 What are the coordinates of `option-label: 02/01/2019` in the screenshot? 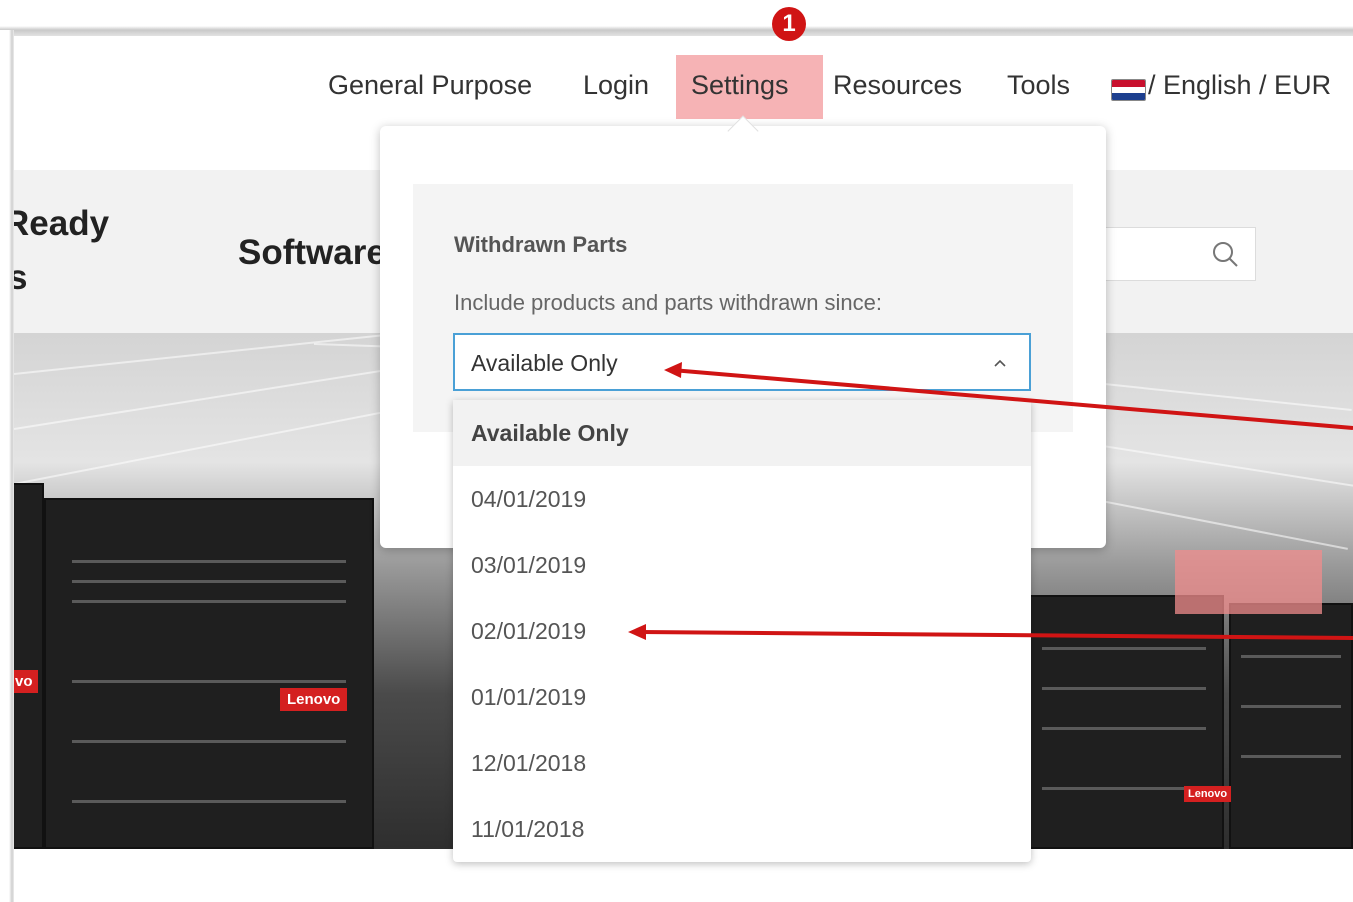 It's located at (529, 631).